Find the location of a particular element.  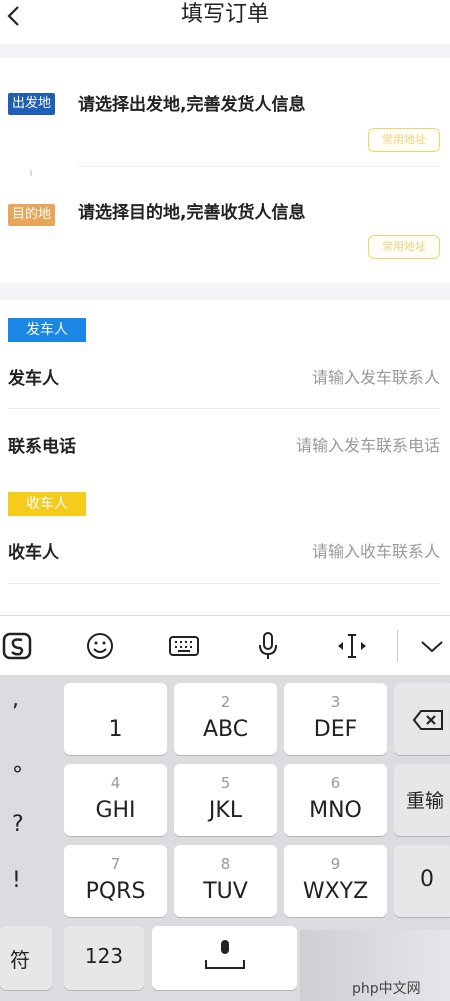

symbol-key: 符 is located at coordinates (26, 958).